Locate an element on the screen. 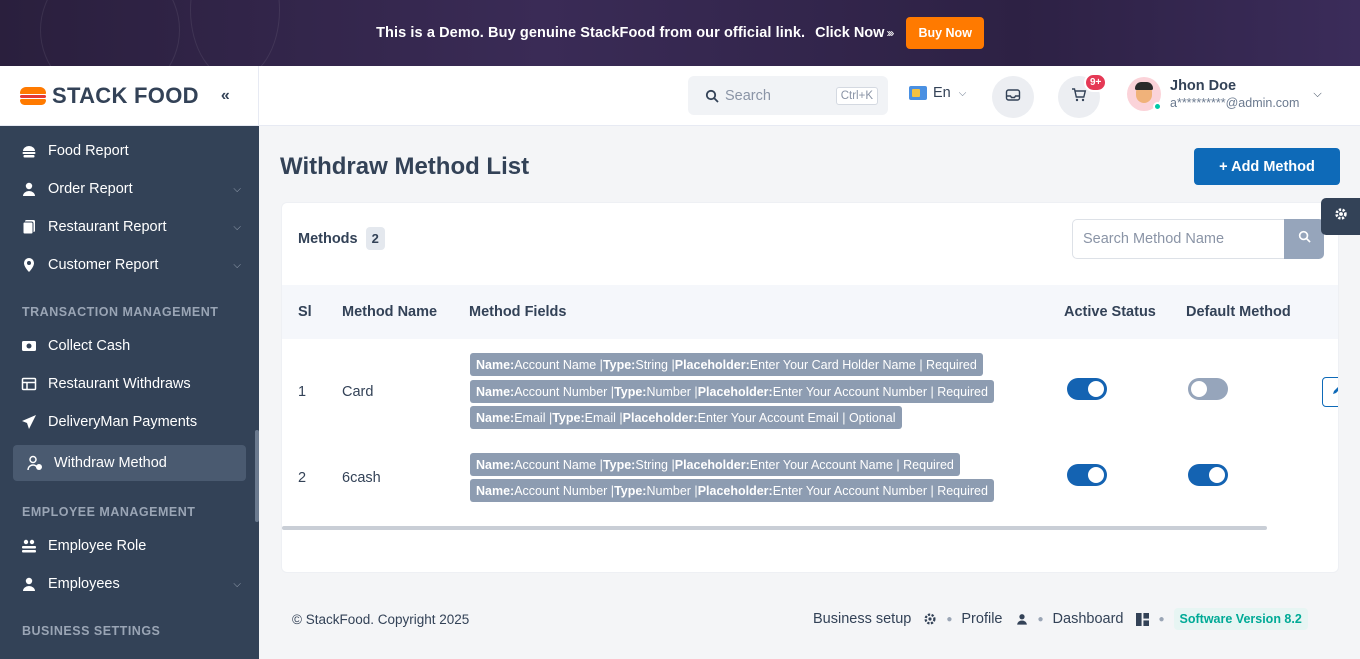 The height and width of the screenshot is (659, 1360). sidebar-item-label: Employees is located at coordinates (84, 584).